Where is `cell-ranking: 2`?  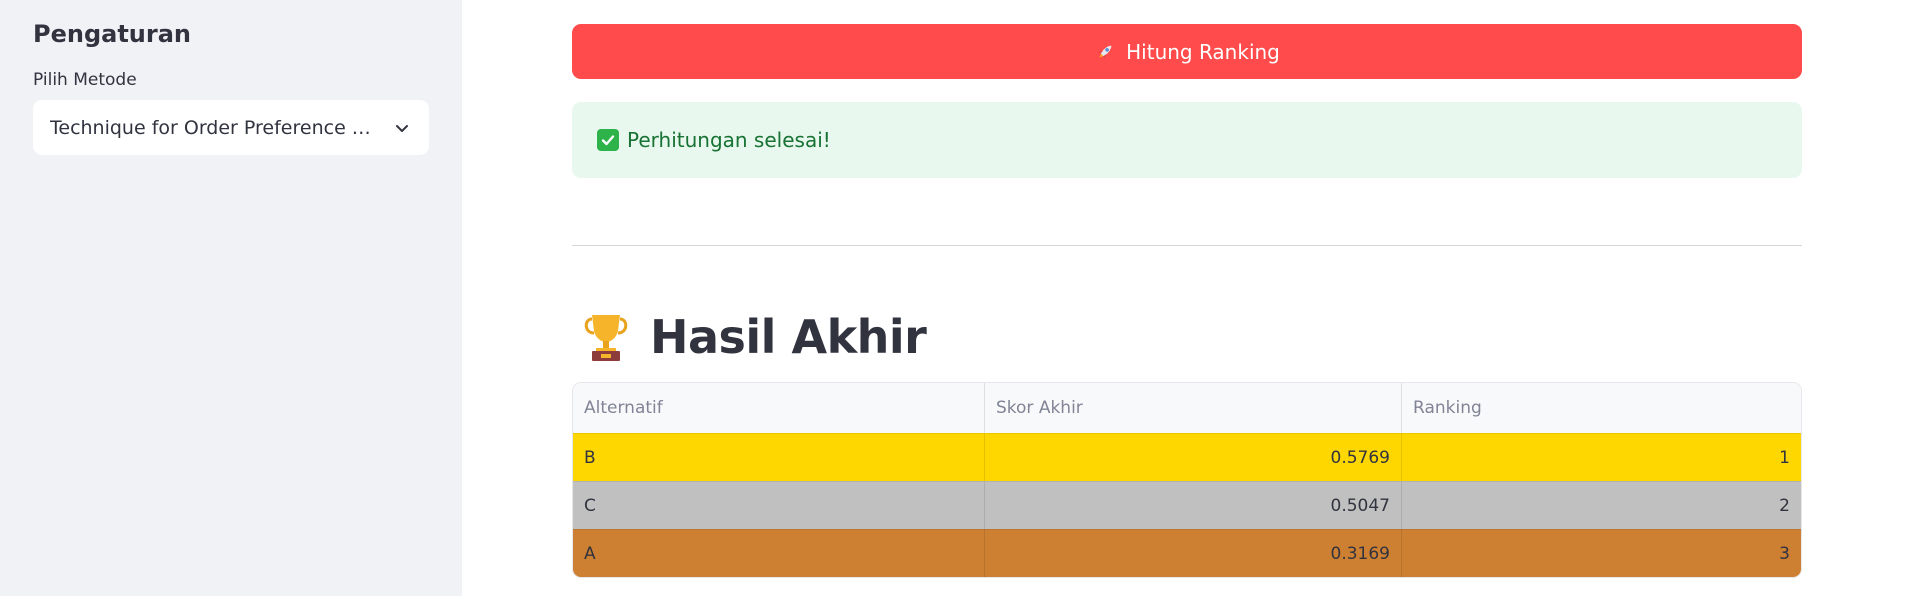 cell-ranking: 2 is located at coordinates (1601, 505).